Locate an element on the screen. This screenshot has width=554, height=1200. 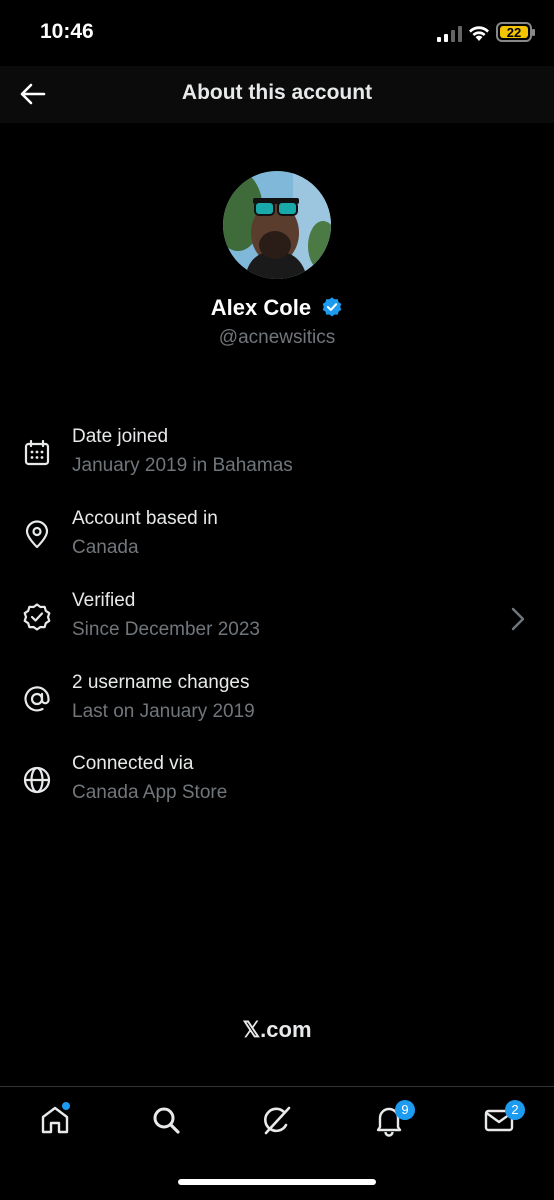
calendar-icon is located at coordinates (37, 452).